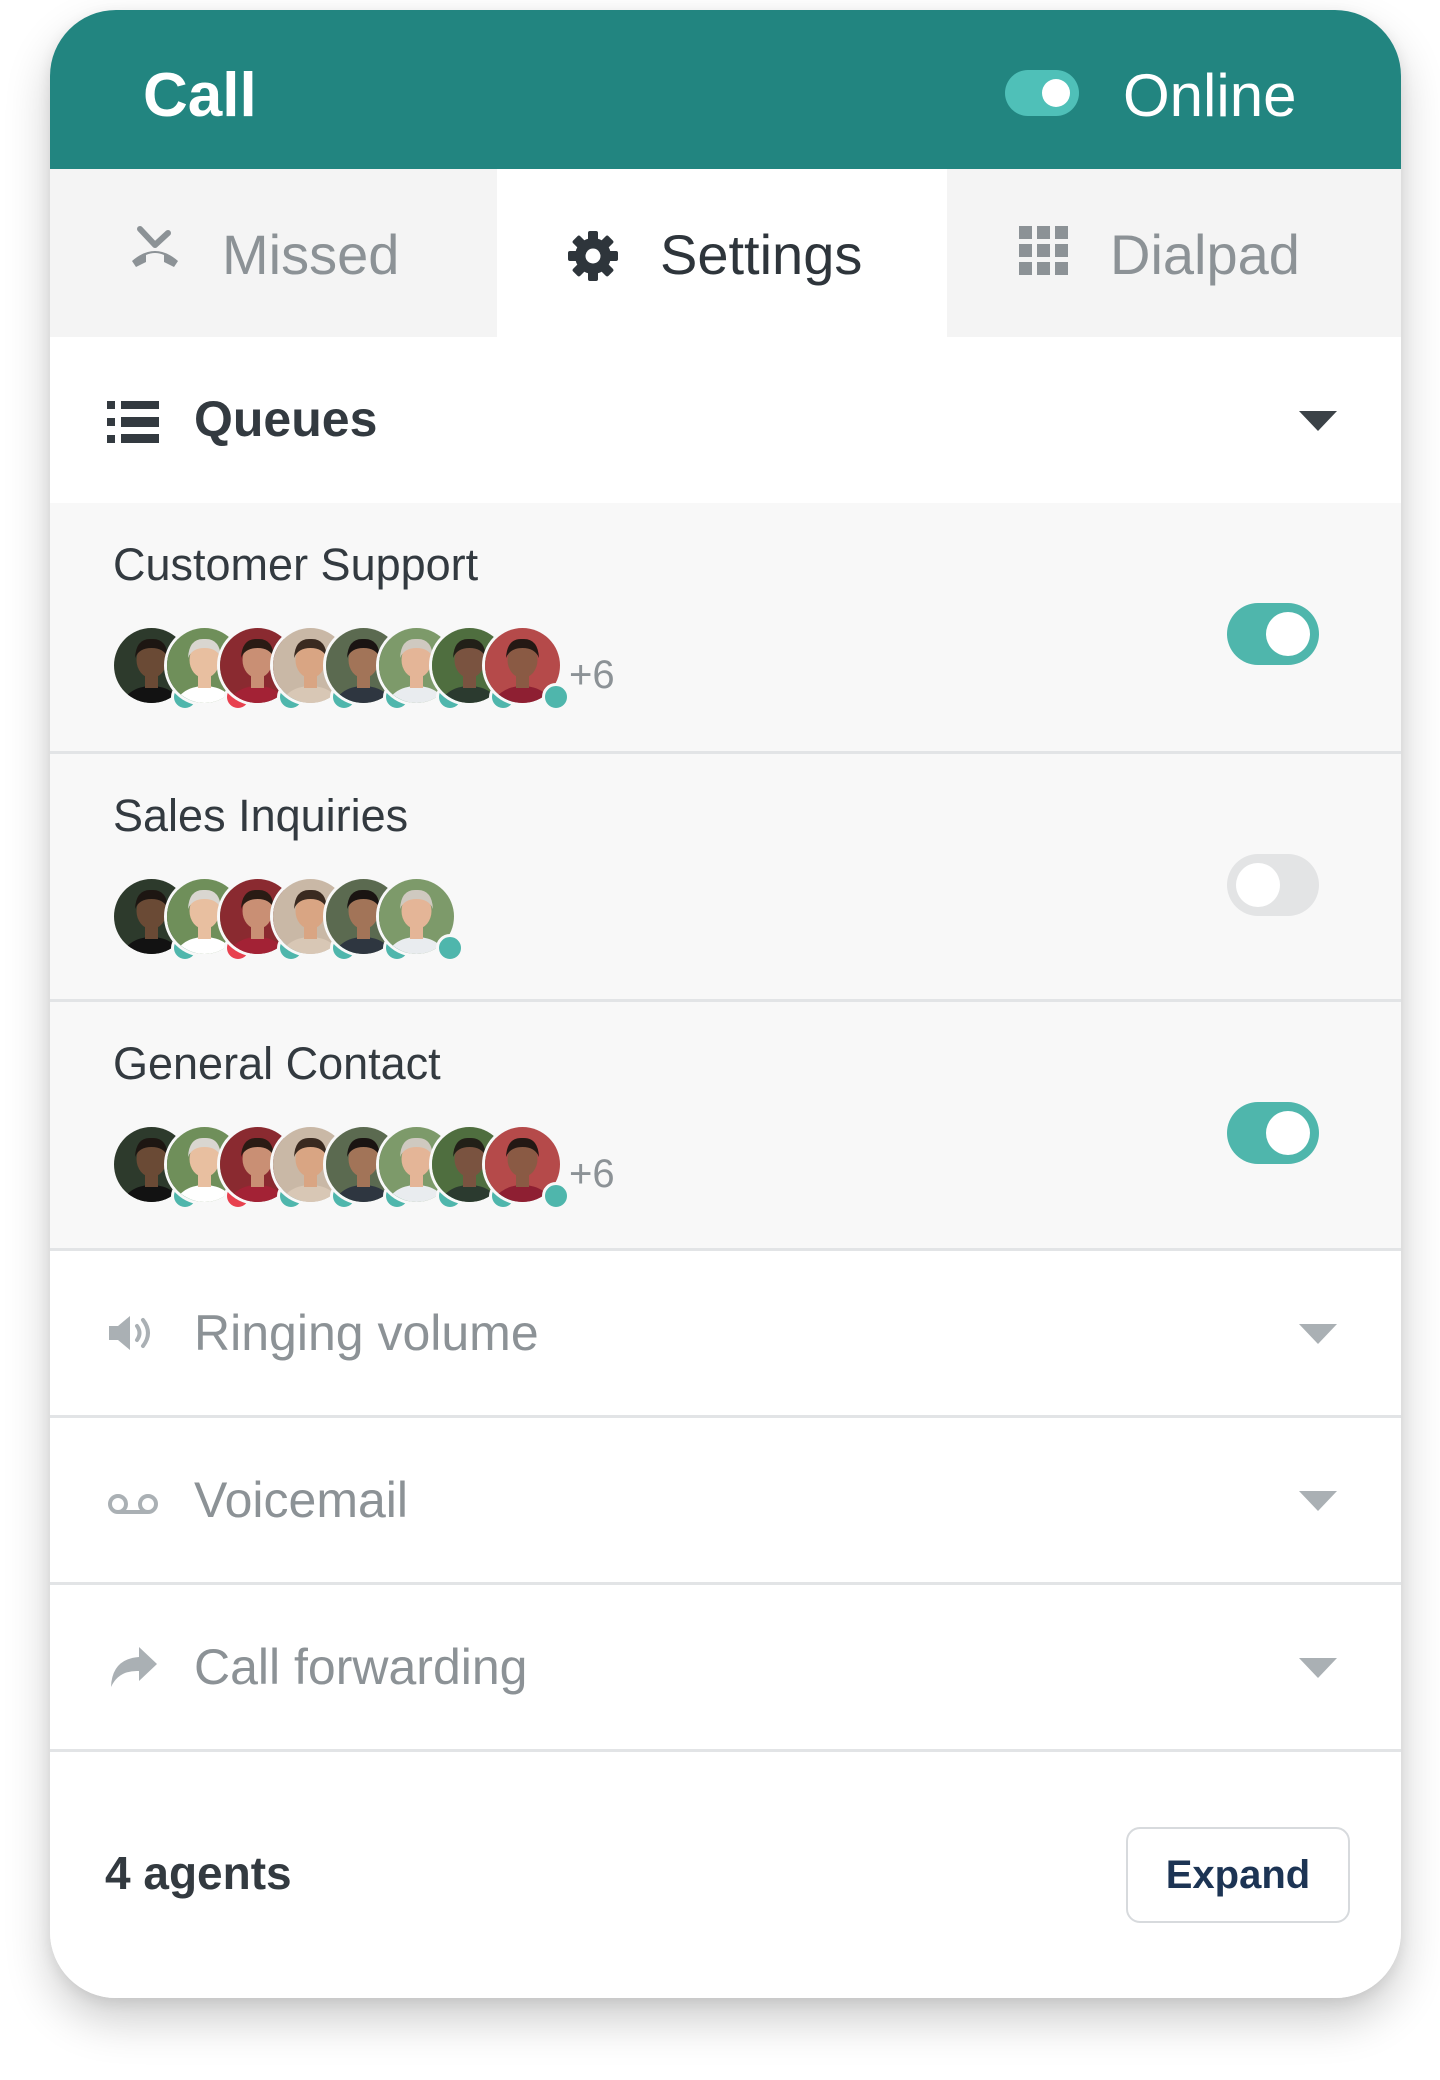 The image size is (1440, 2080). Describe the element at coordinates (296, 564) in the screenshot. I see `queue-name: Customer Support` at that location.